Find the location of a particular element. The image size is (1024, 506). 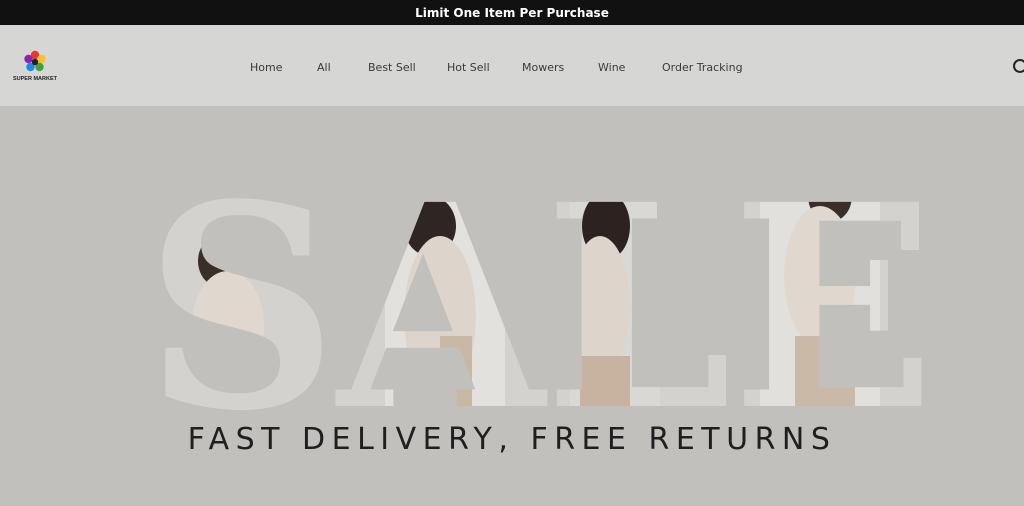

nav-item-wine: Wine is located at coordinates (611, 67).